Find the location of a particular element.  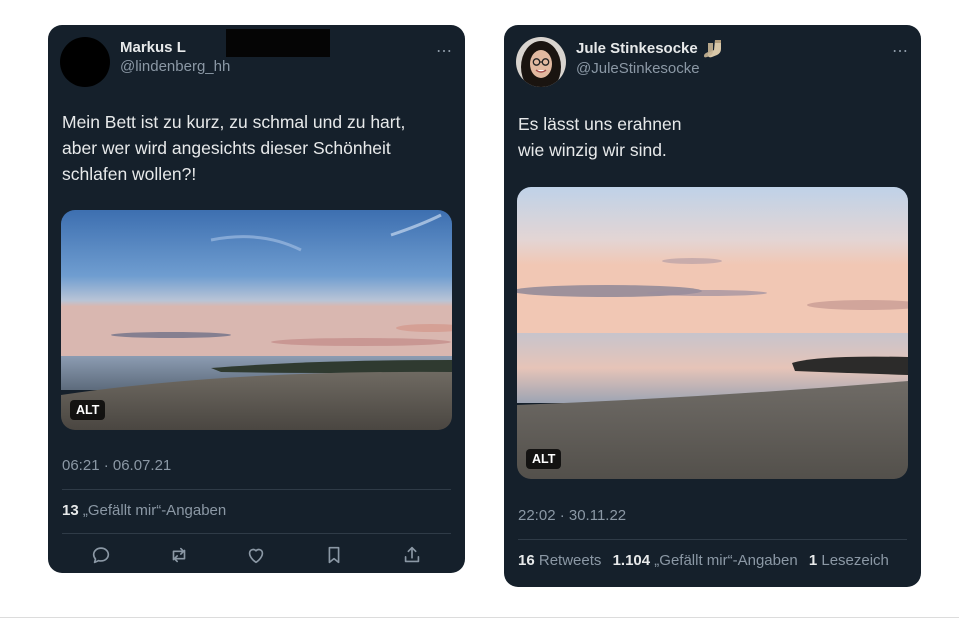

display-name: Jule Stinkesocke is located at coordinates (650, 49).